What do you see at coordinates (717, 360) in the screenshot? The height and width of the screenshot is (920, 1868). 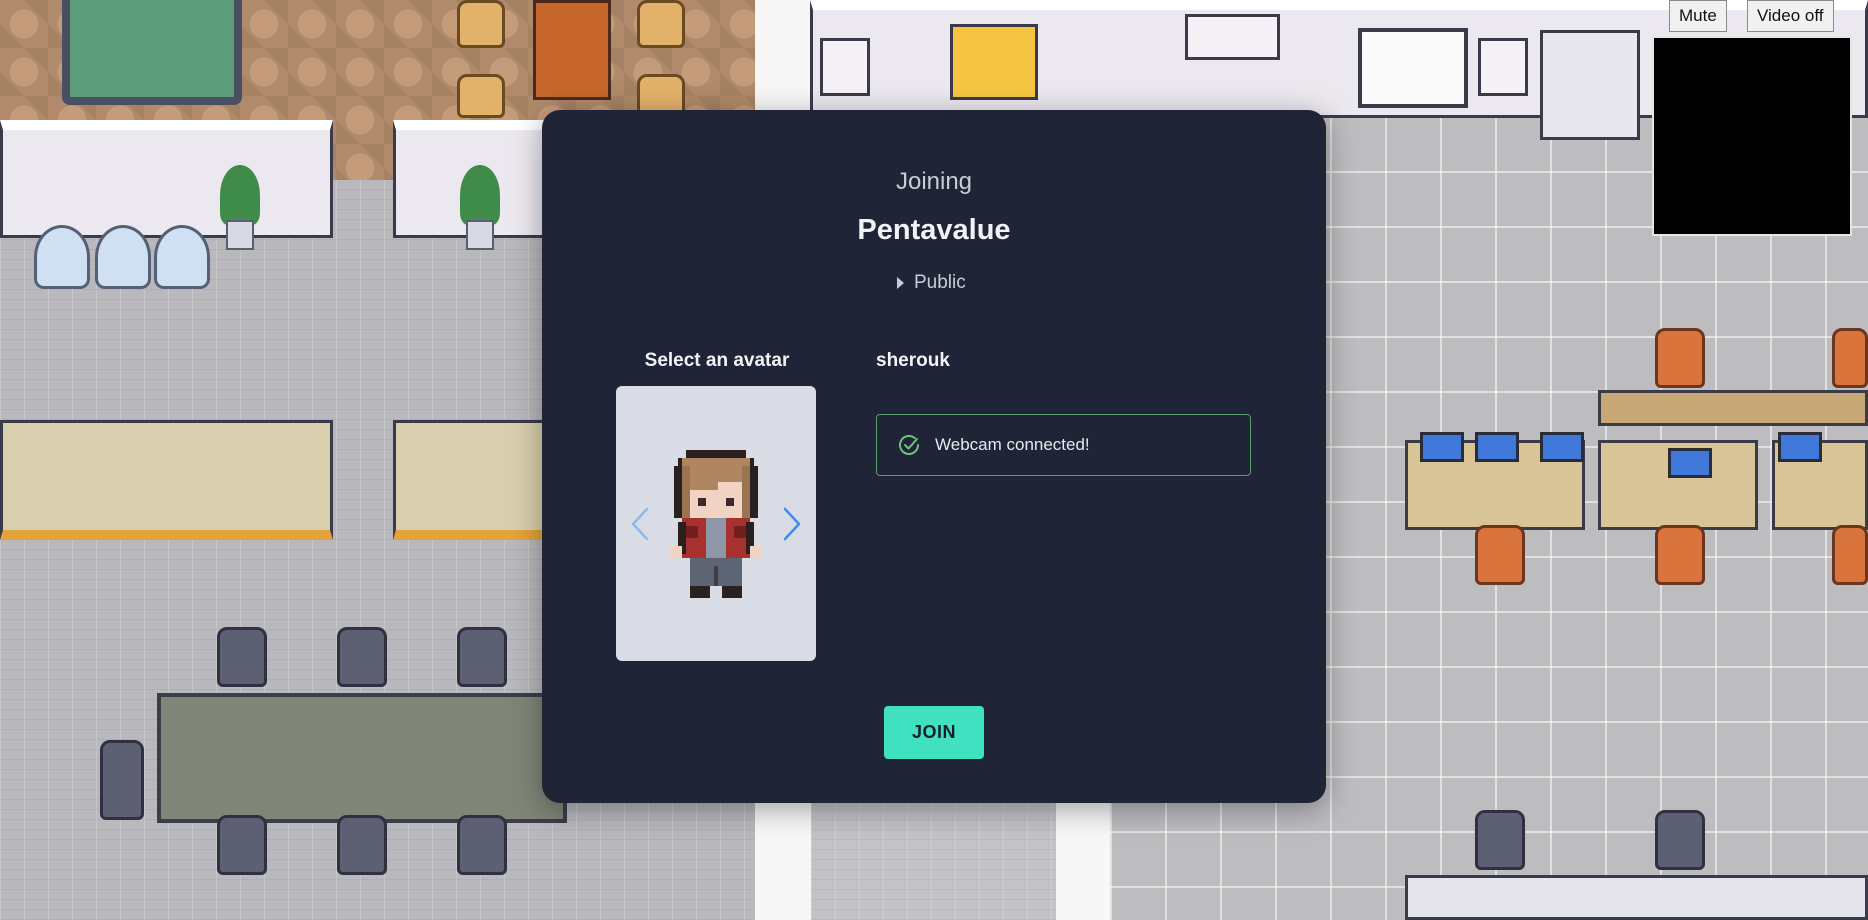 I see `avatar-section-label: Select an avatar` at bounding box center [717, 360].